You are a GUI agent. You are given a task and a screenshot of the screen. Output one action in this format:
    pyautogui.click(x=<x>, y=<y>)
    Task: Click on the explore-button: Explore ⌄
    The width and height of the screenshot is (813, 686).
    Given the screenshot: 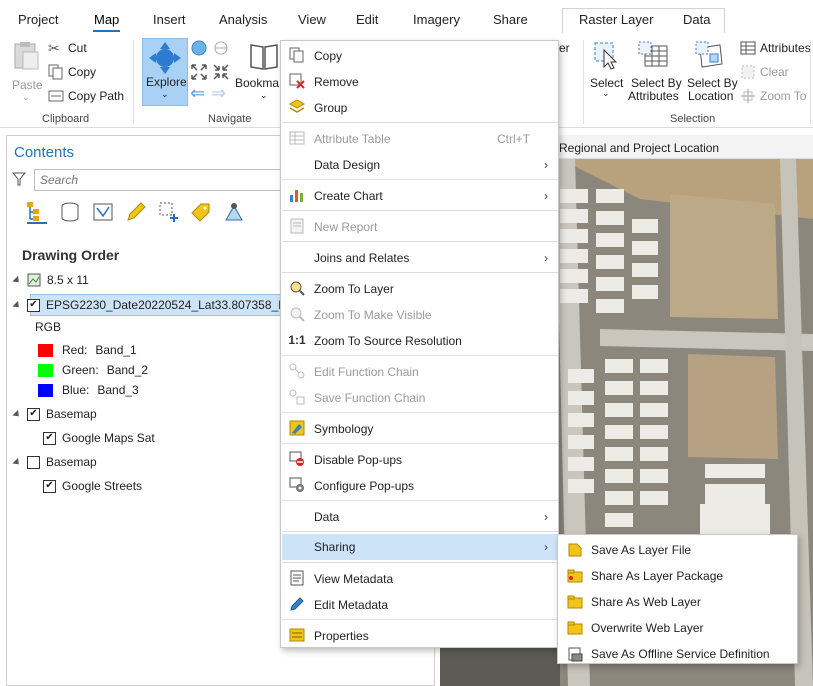 What is the action you would take?
    pyautogui.click(x=165, y=72)
    